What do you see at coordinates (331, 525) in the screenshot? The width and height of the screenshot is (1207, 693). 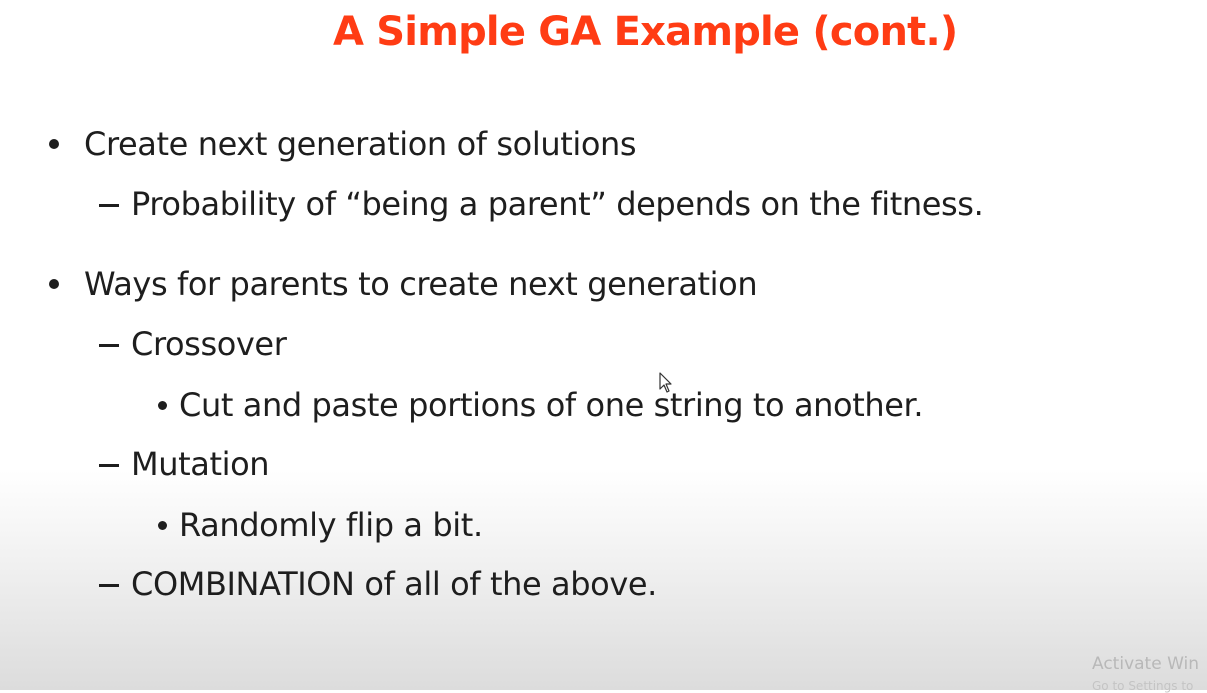 I see `sub-sub-item-text: Randomly flip a bit.` at bounding box center [331, 525].